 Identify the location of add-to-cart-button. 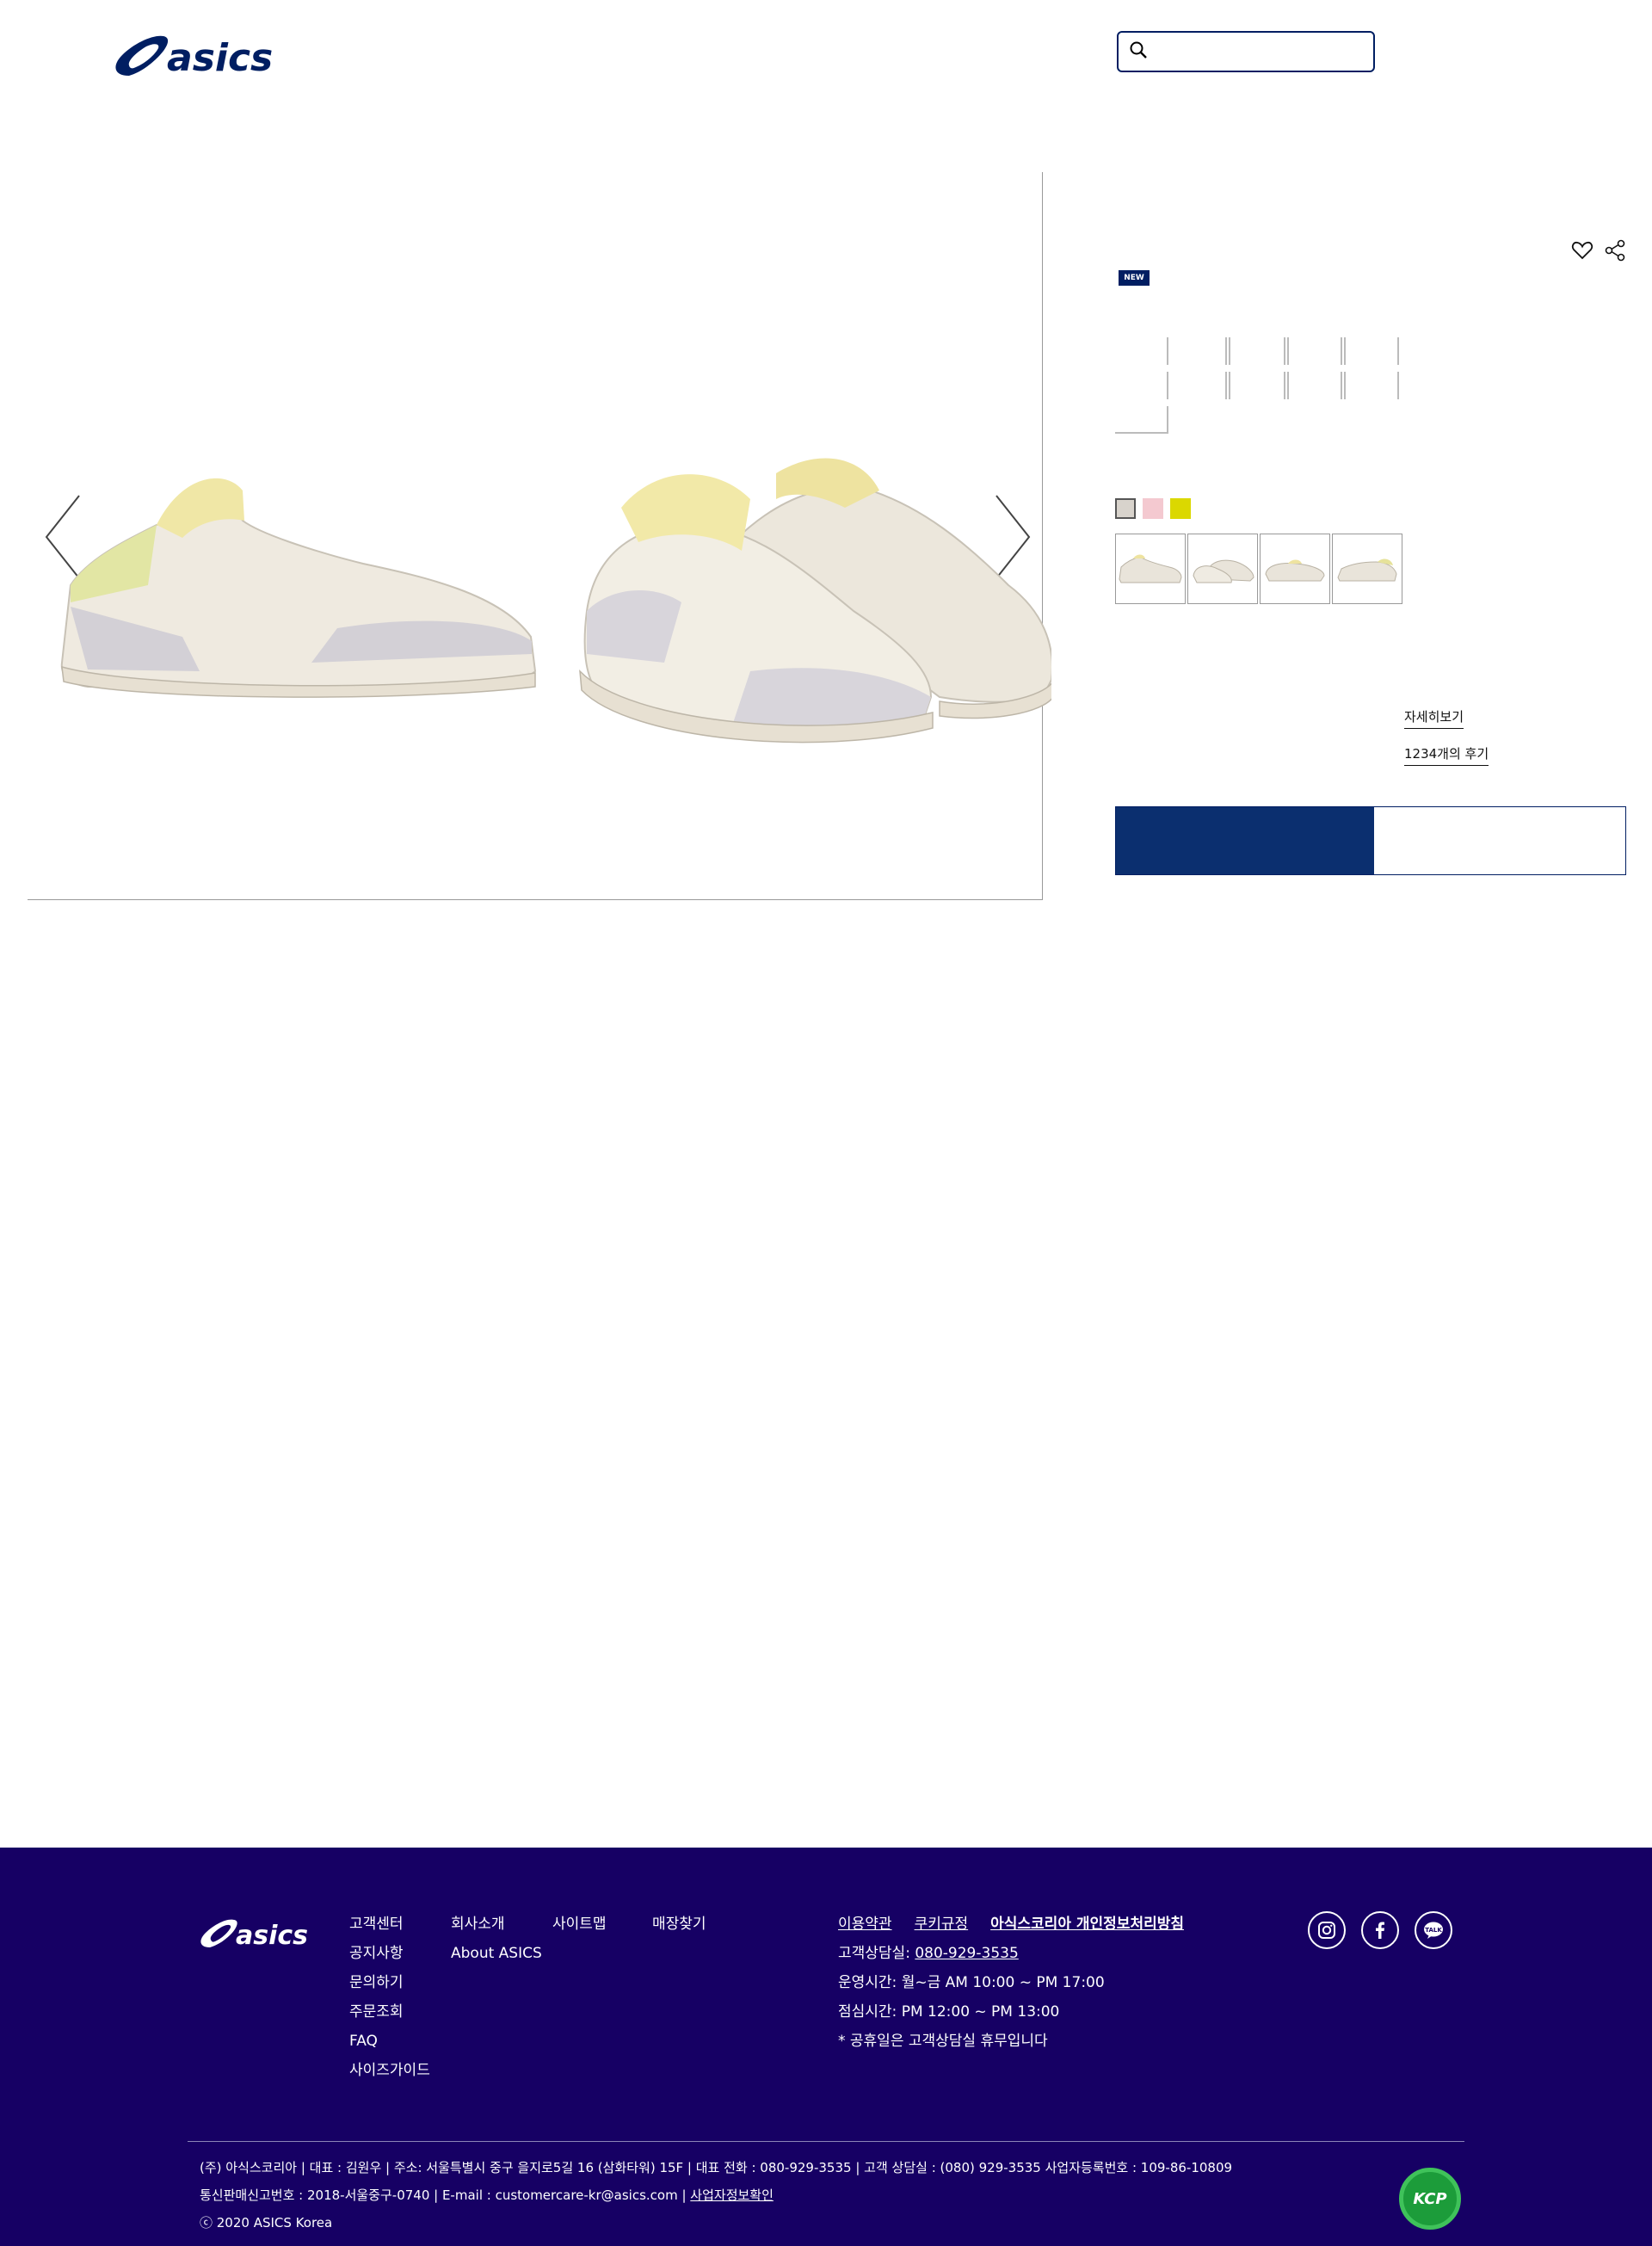
(1499, 840).